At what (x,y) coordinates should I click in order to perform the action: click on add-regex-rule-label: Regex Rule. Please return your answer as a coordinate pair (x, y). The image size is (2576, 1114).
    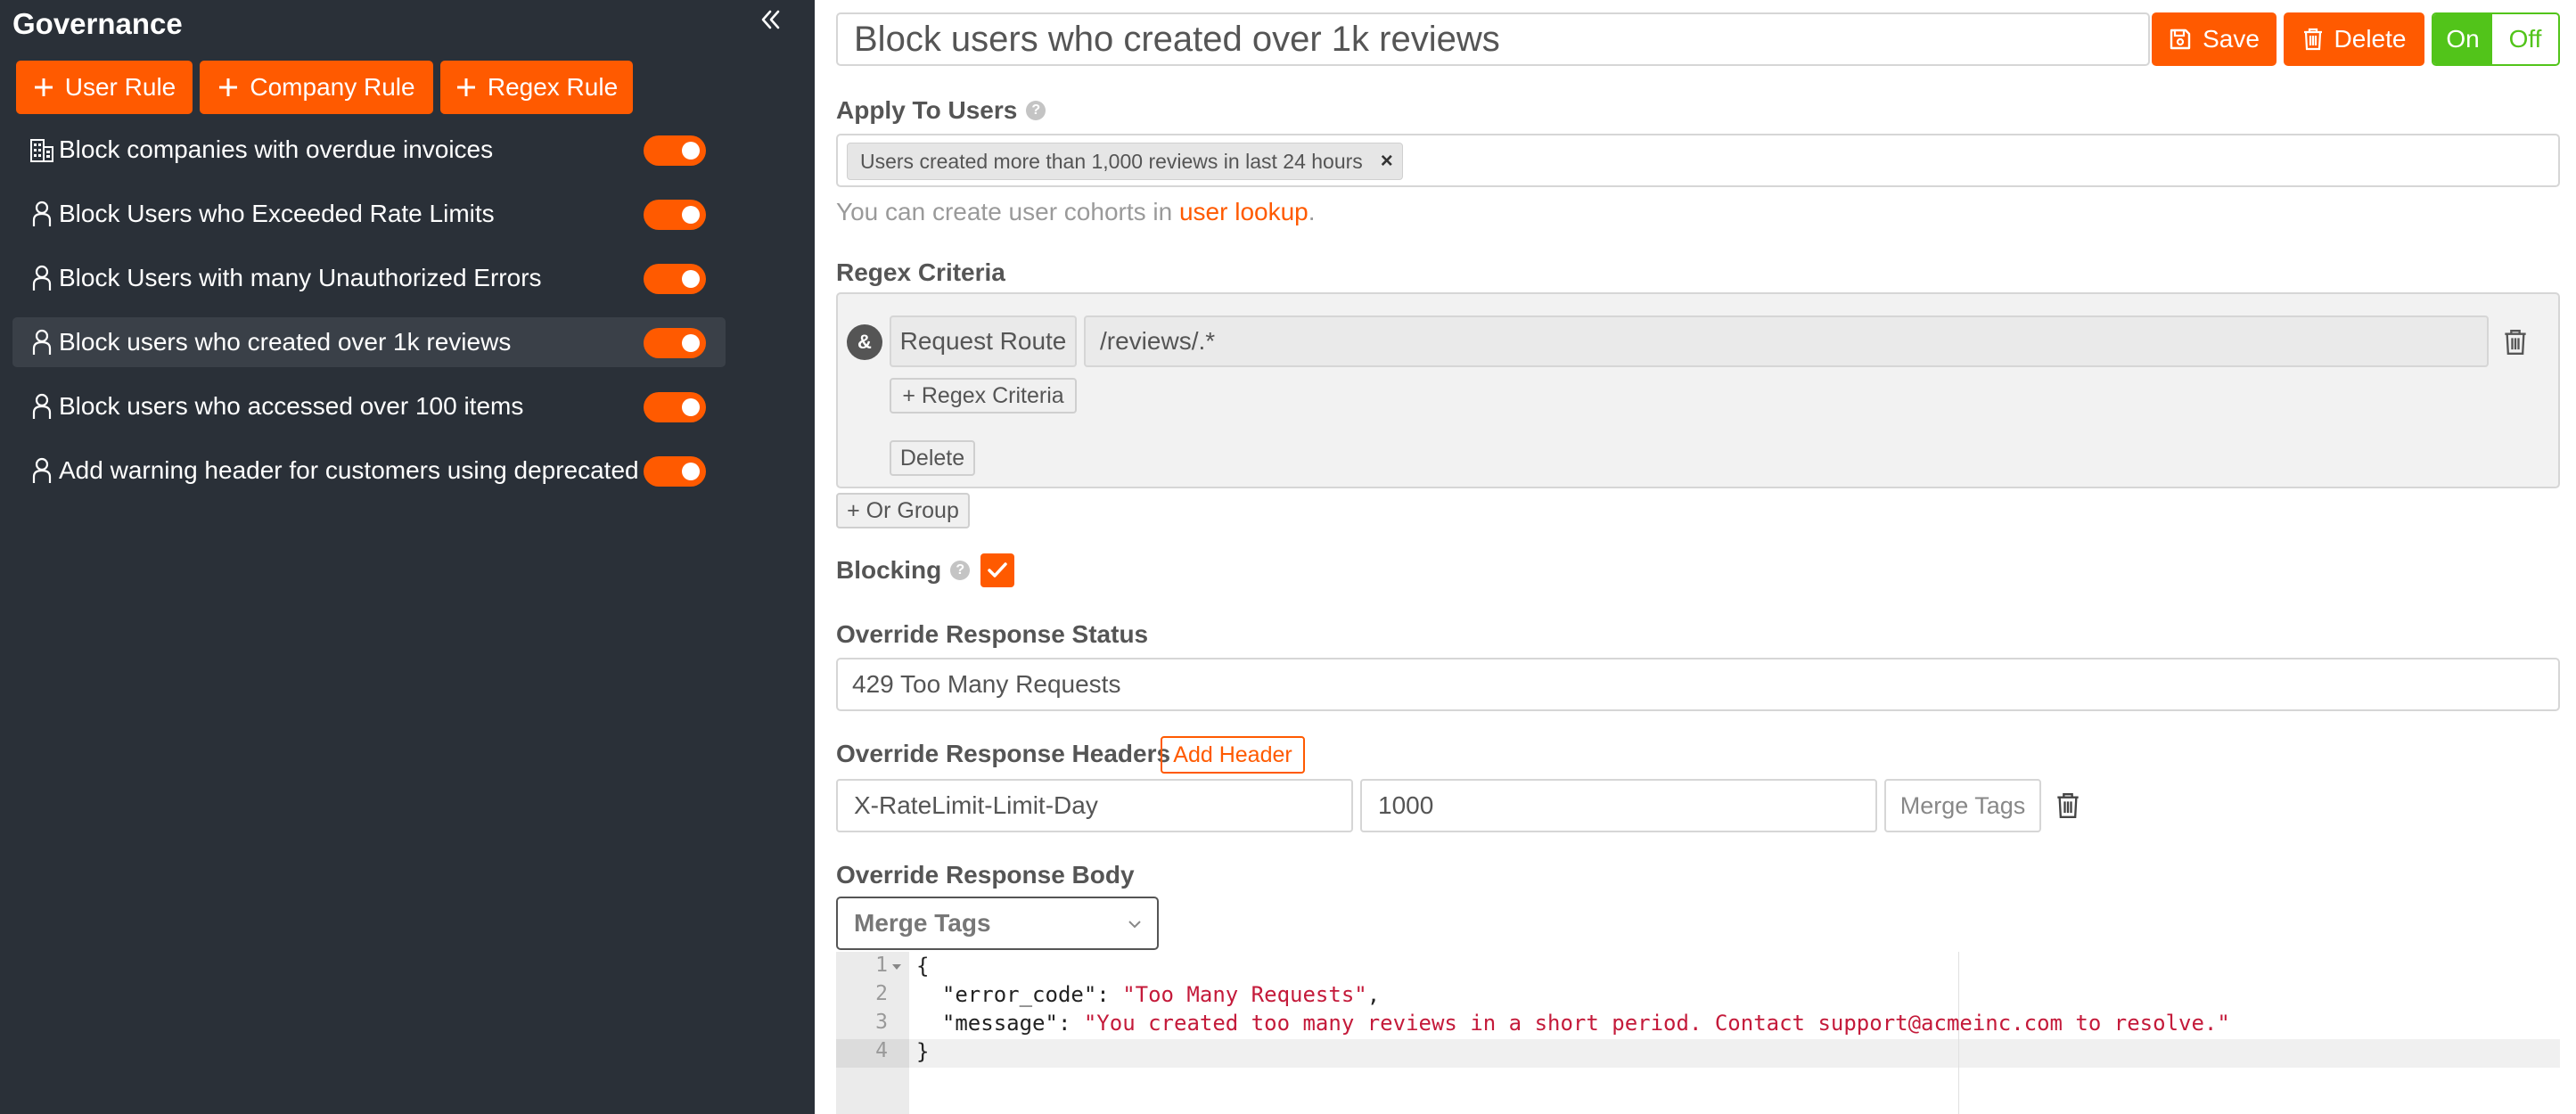
    Looking at the image, I should click on (553, 87).